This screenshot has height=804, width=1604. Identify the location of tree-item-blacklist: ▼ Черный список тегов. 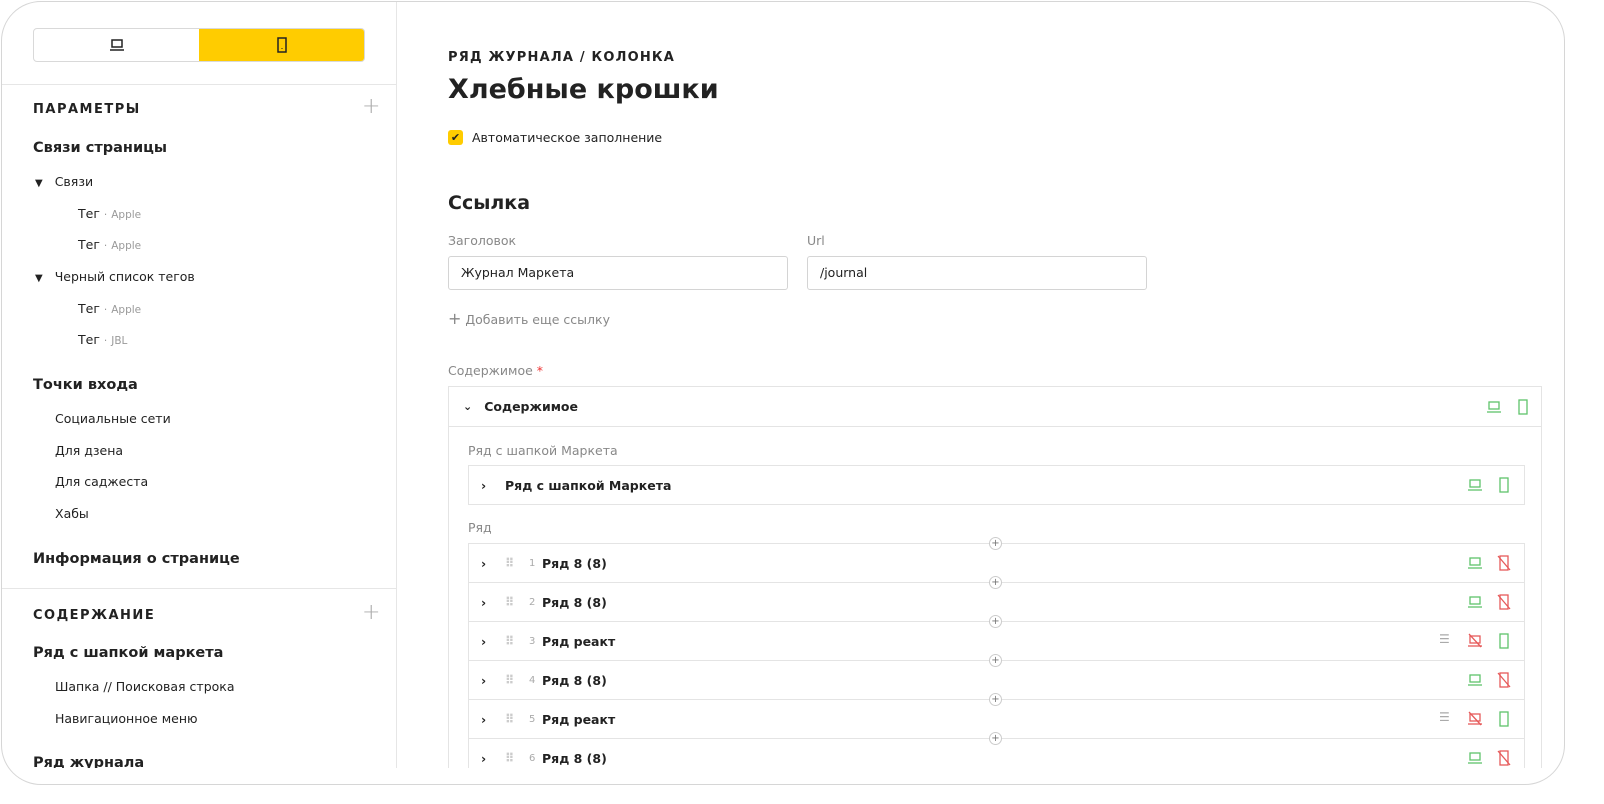
(115, 276).